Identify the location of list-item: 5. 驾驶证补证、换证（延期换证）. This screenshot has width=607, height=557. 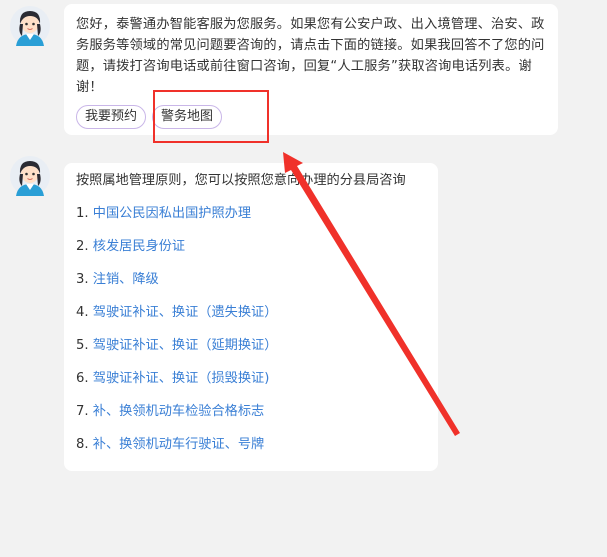
(251, 352).